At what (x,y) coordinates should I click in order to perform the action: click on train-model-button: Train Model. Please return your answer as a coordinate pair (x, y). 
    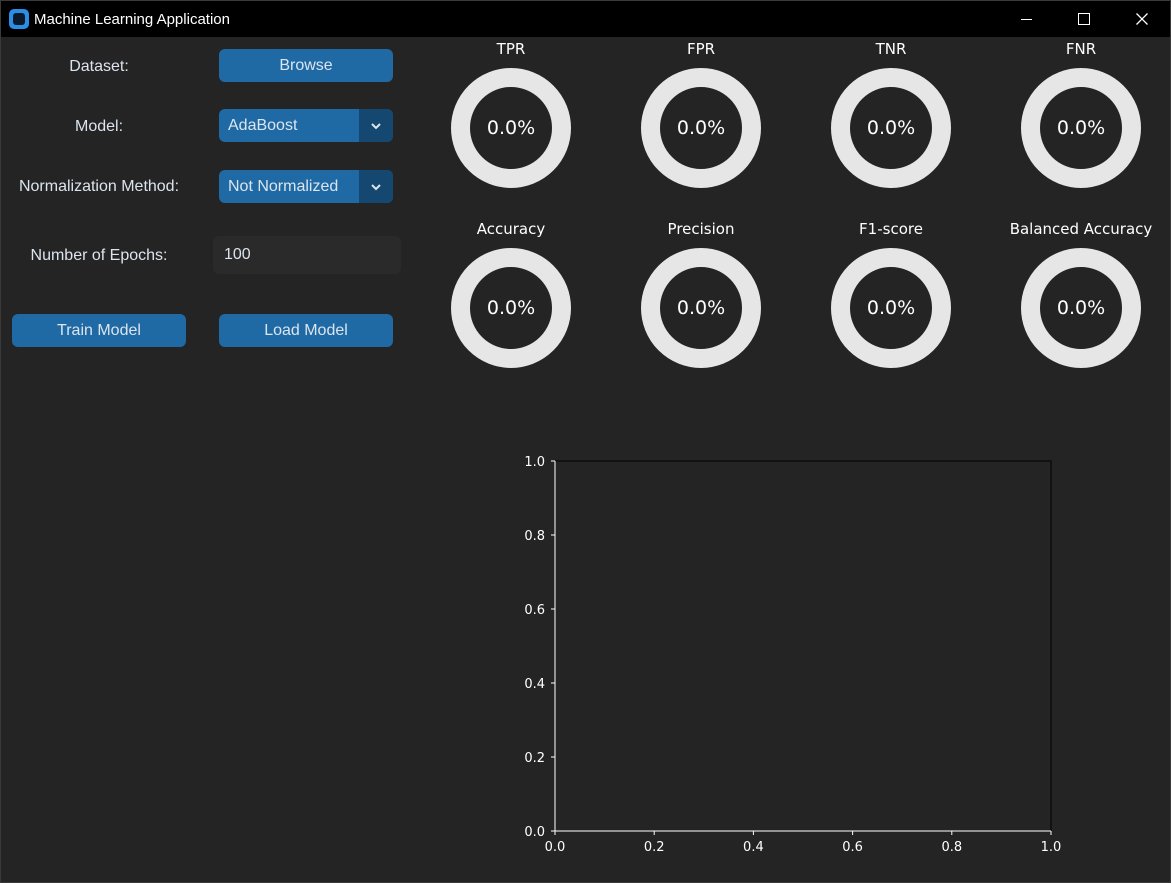
    Looking at the image, I should click on (99, 330).